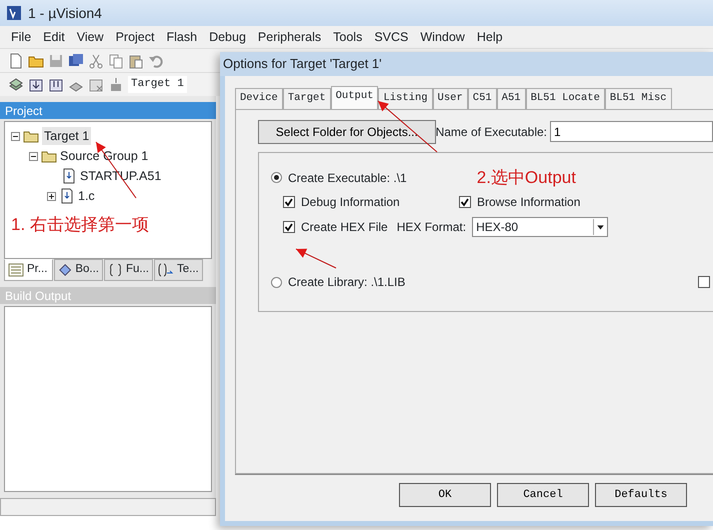  Describe the element at coordinates (135, 37) in the screenshot. I see `menu-item: Project` at that location.